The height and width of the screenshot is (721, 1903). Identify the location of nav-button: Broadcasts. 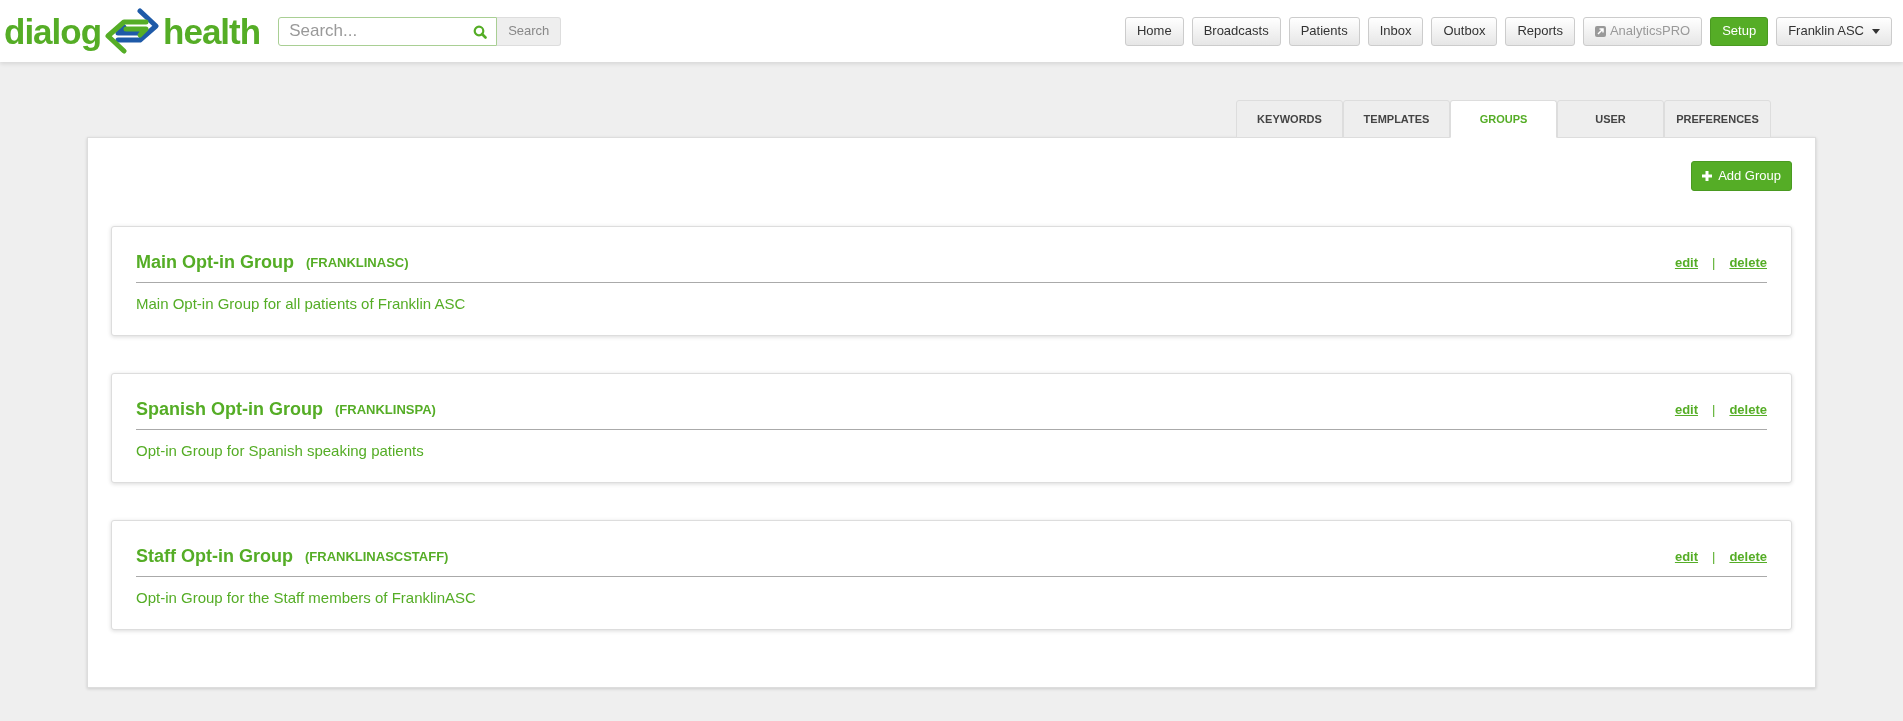
(1236, 31).